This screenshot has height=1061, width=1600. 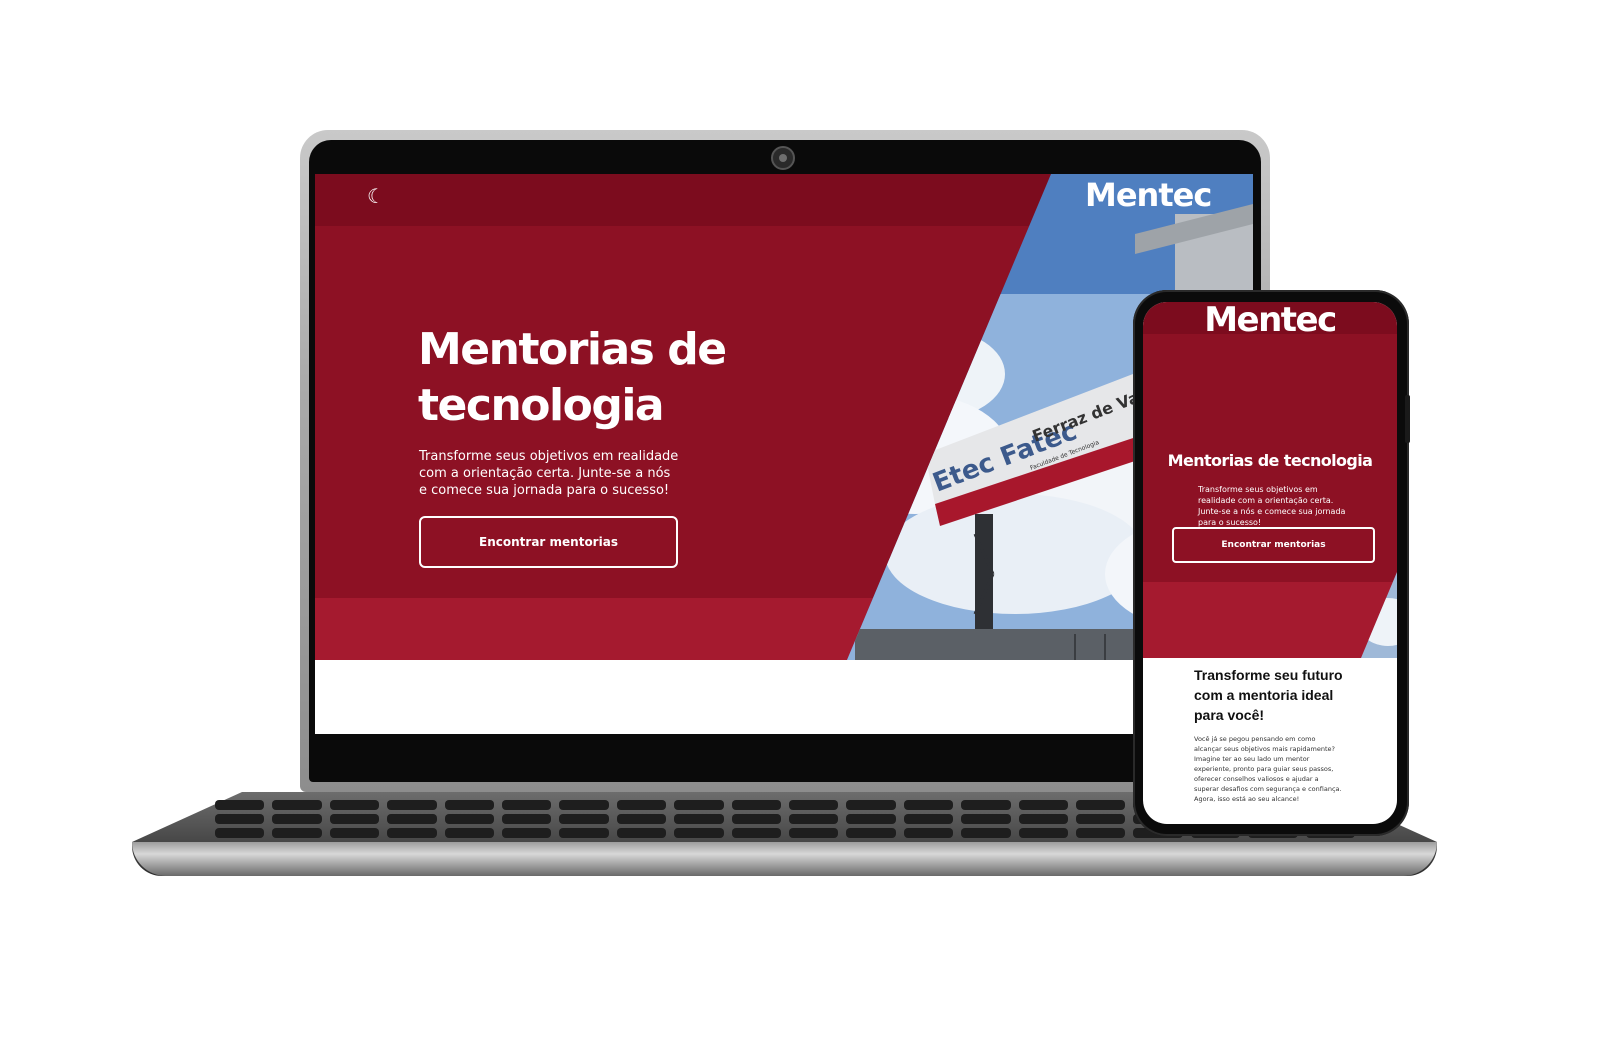 I want to click on moon-icon: ☾, so click(x=377, y=196).